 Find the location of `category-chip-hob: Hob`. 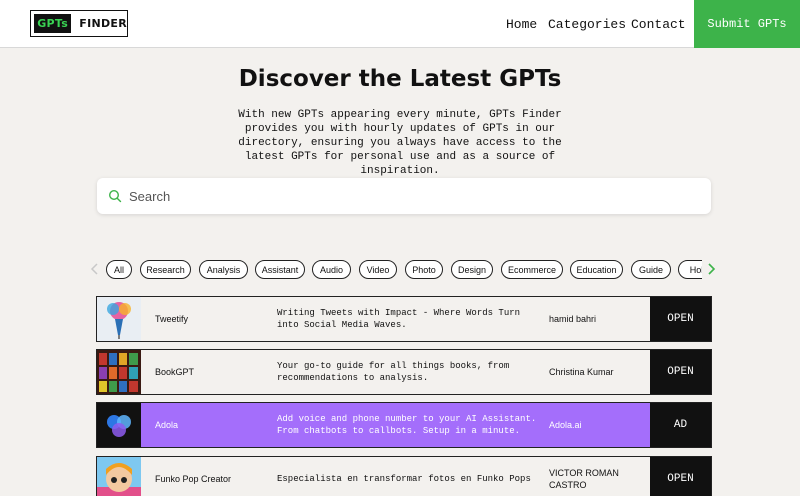

category-chip-hob: Hob is located at coordinates (690, 269).